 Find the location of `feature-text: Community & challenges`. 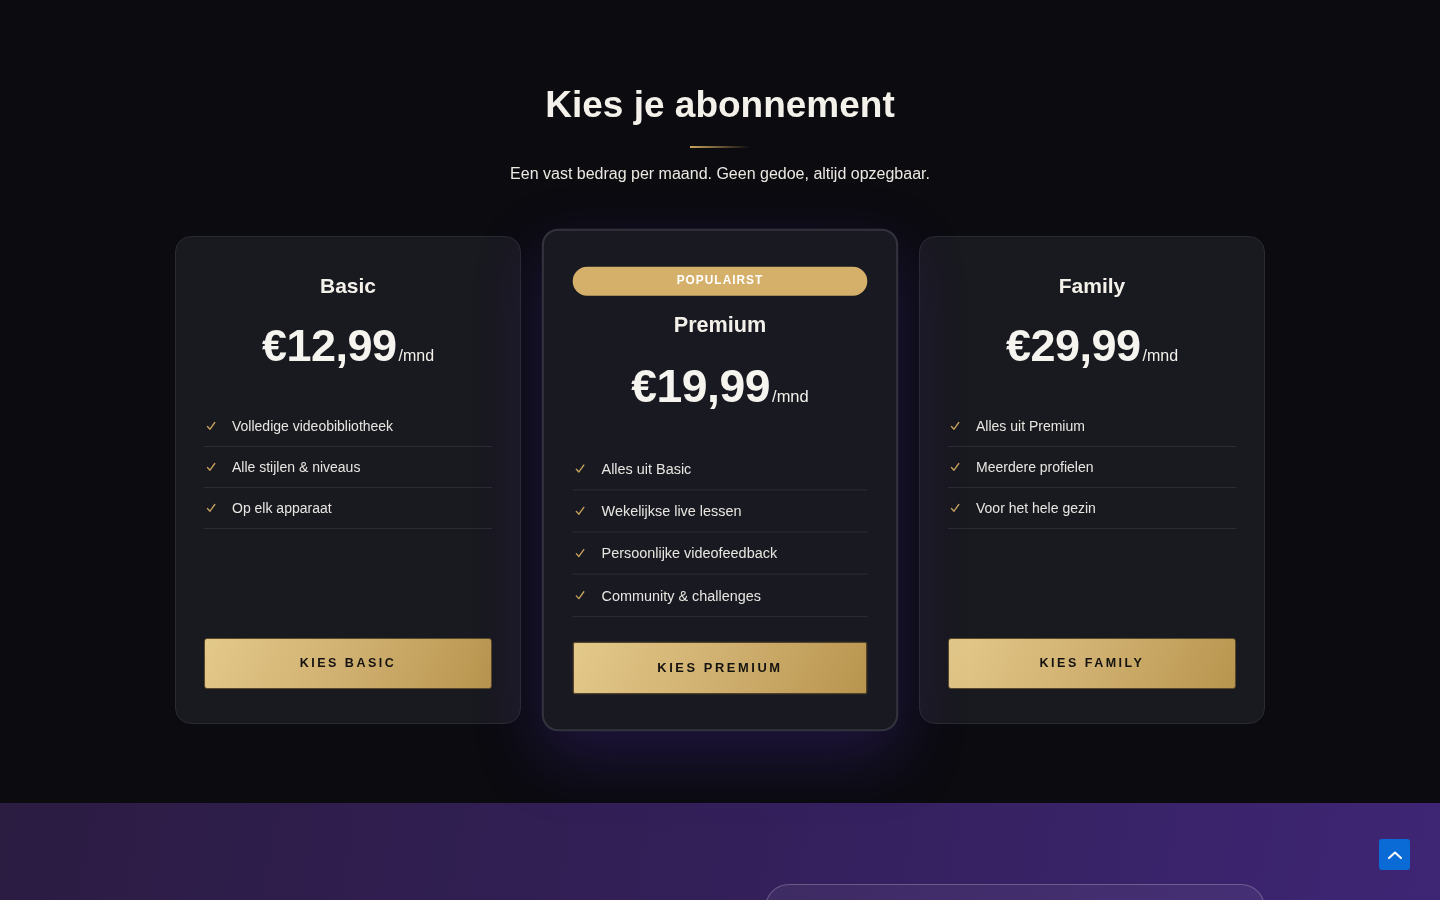

feature-text: Community & challenges is located at coordinates (681, 595).